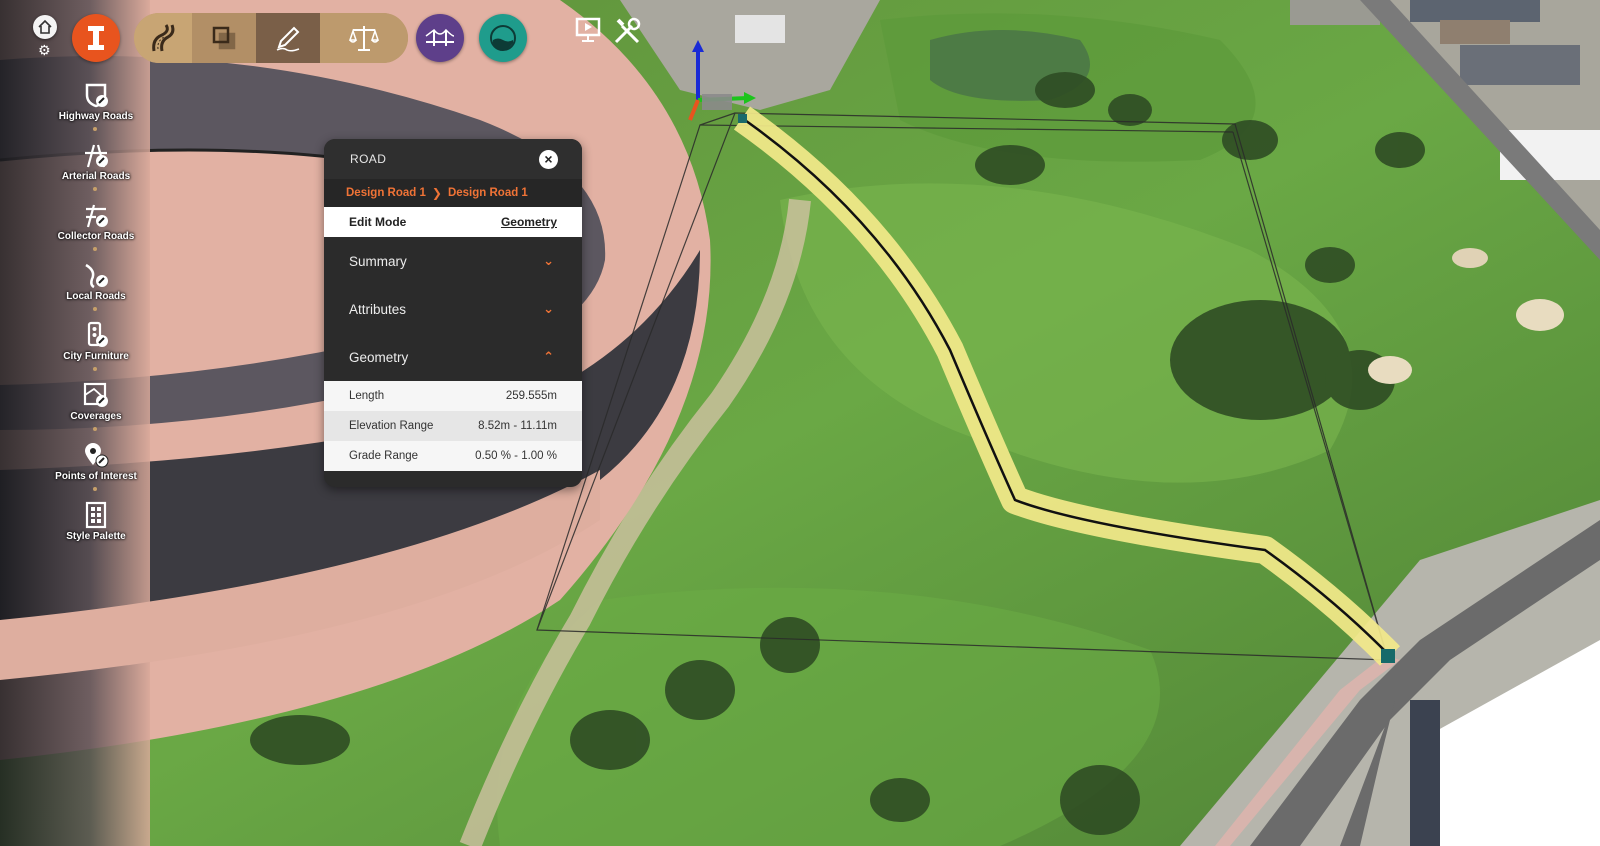 This screenshot has height=846, width=1600. Describe the element at coordinates (96, 38) in the screenshot. I see `infraworks-logo` at that location.